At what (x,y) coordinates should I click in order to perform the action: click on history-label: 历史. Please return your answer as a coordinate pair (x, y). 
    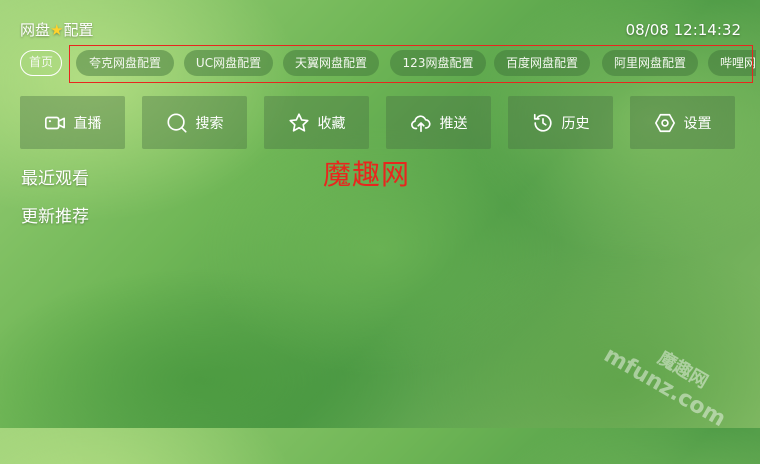
    Looking at the image, I should click on (575, 123).